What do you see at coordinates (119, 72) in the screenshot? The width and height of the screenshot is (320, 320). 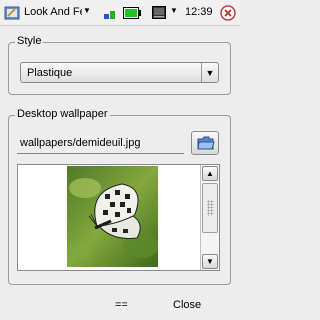 I see `style-combobox: Plastique ▼` at bounding box center [119, 72].